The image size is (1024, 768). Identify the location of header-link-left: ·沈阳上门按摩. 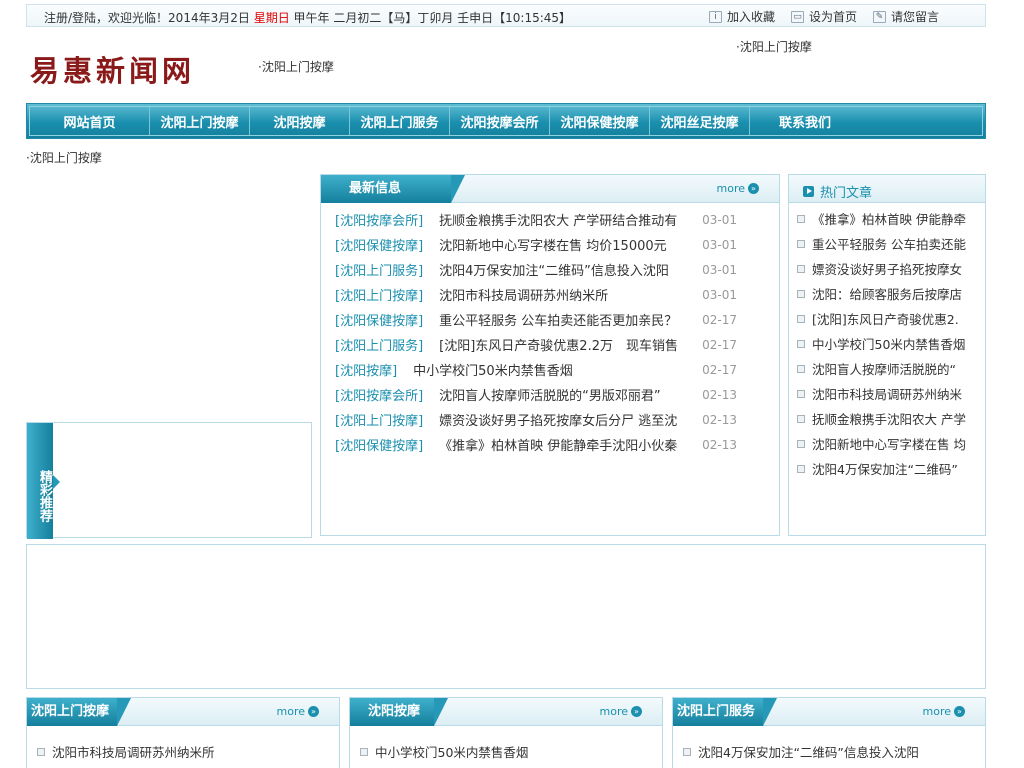
(296, 66).